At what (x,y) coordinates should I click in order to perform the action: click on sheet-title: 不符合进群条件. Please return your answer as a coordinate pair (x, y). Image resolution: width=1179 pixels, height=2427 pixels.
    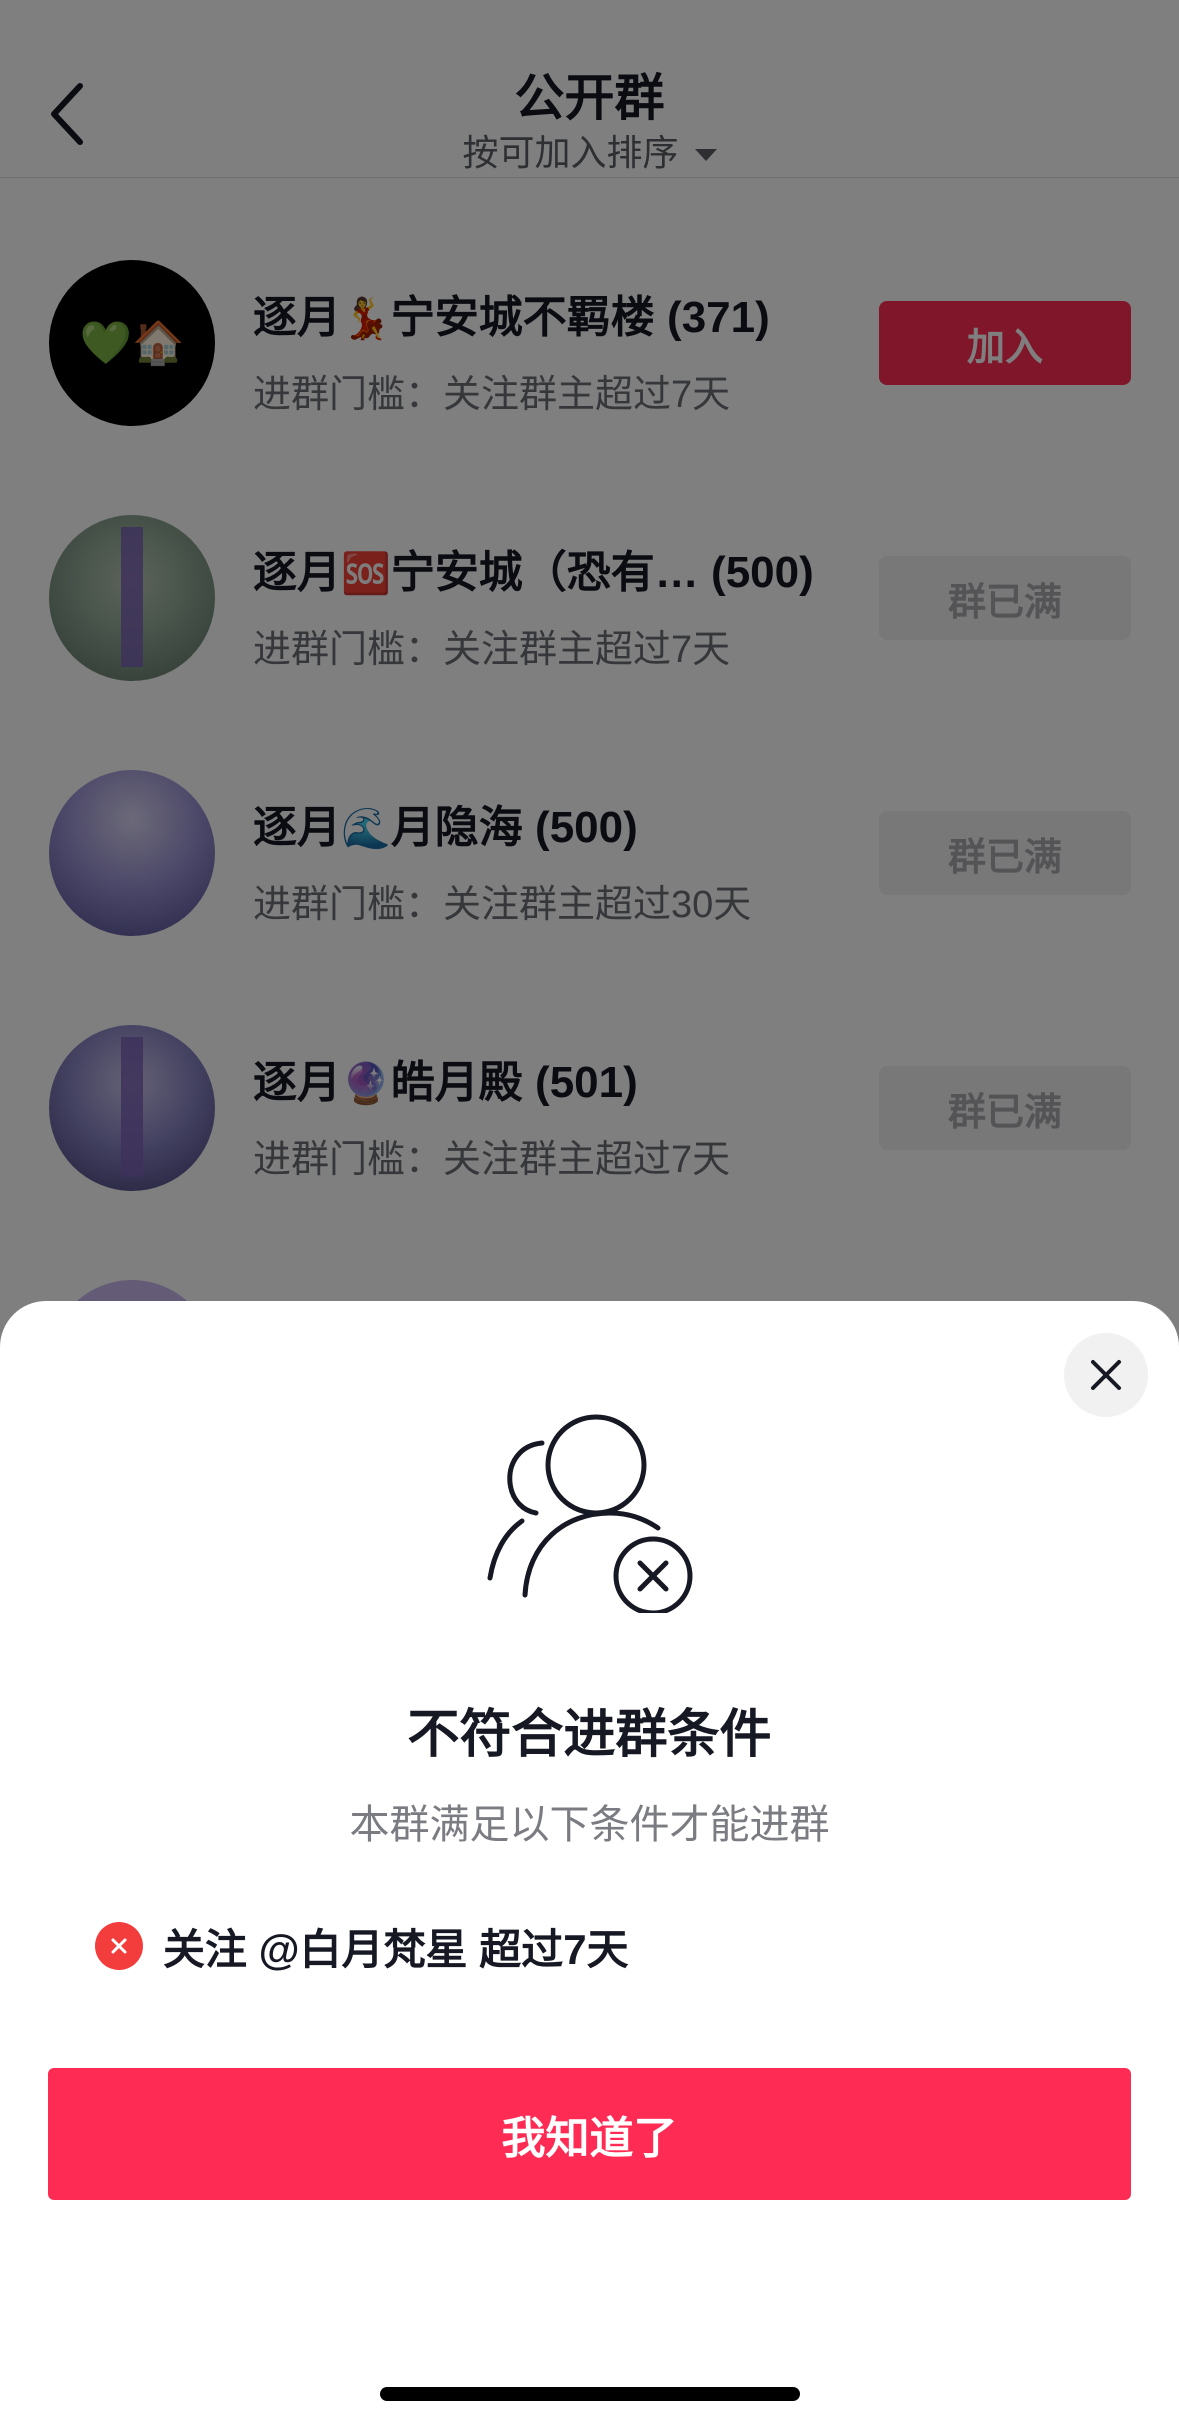
    Looking at the image, I should click on (589, 1735).